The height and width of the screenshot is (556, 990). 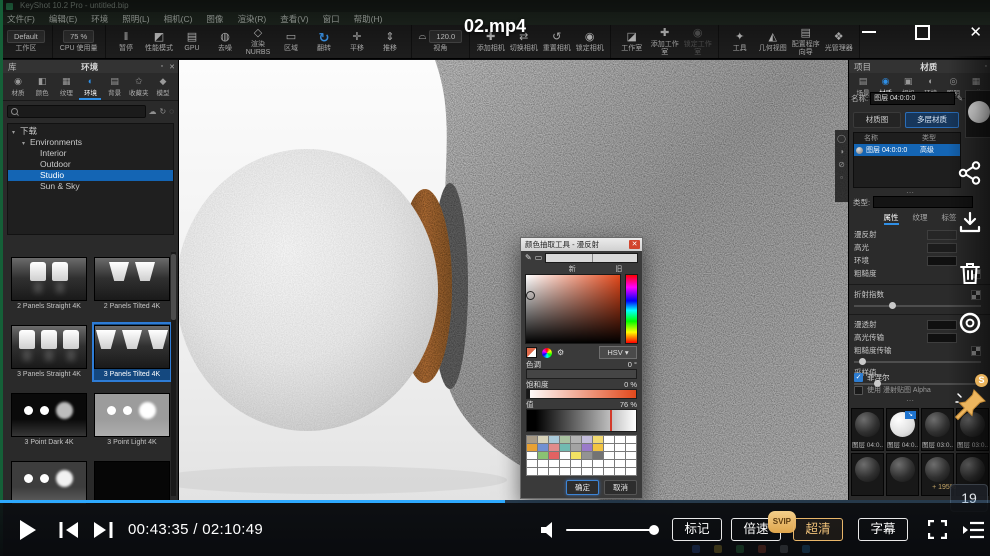 I want to click on property-tab-纹理: 纹理, so click(x=920, y=218).